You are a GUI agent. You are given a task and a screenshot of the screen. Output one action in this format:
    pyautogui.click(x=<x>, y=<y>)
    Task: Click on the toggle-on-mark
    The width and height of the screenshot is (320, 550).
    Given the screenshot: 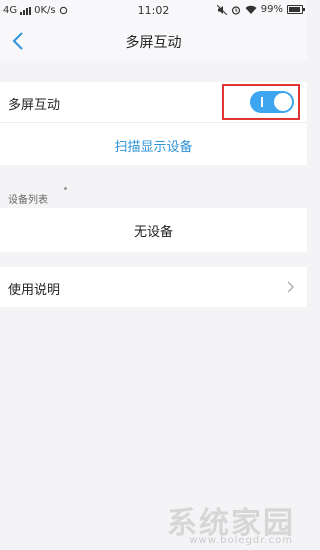 What is the action you would take?
    pyautogui.click(x=262, y=102)
    